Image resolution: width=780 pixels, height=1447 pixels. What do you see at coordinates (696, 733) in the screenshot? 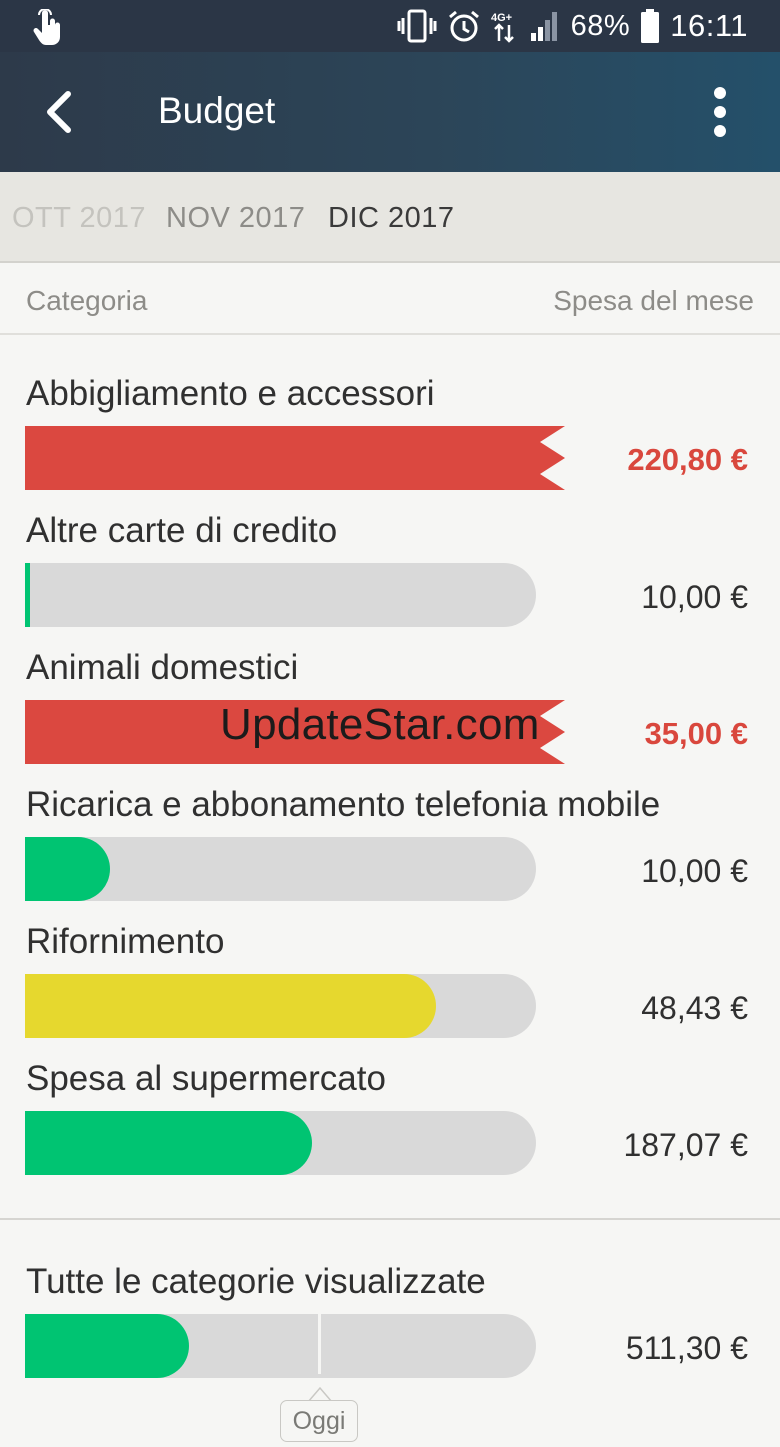
I see `category-amount: 35,00 €` at bounding box center [696, 733].